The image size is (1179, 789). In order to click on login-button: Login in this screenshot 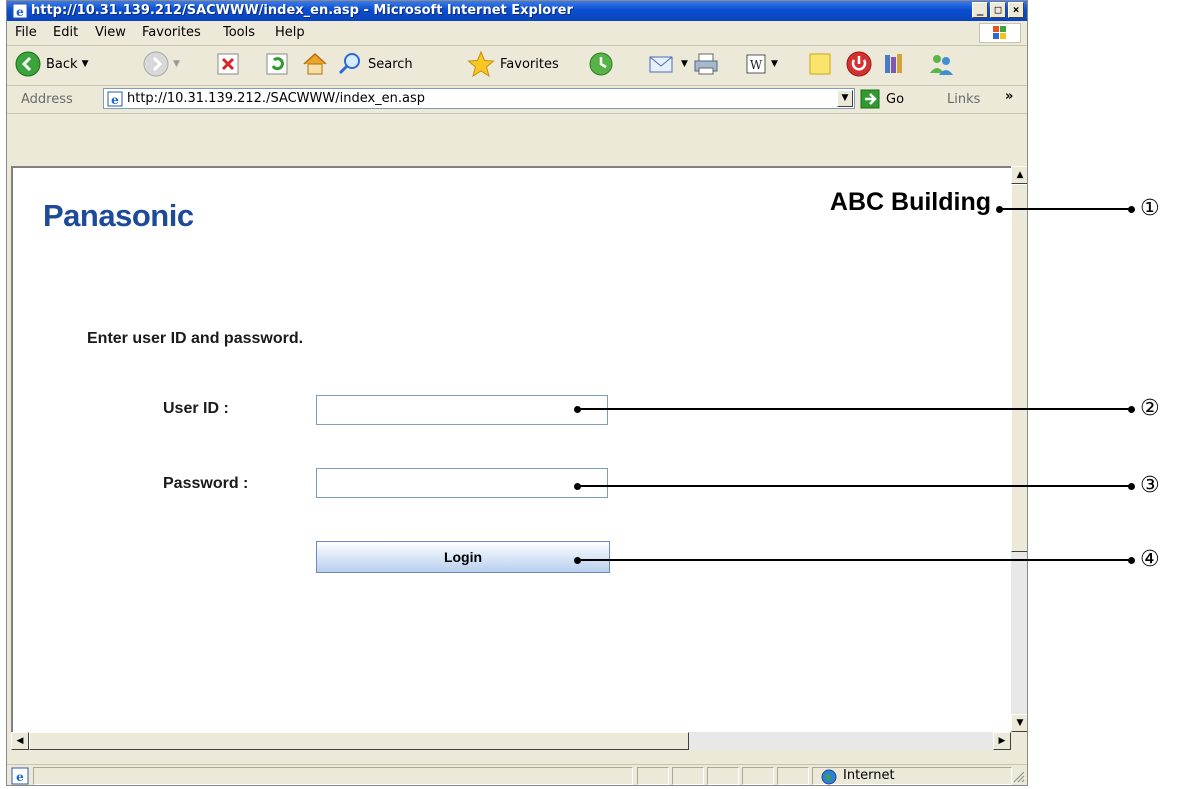, I will do `click(463, 557)`.